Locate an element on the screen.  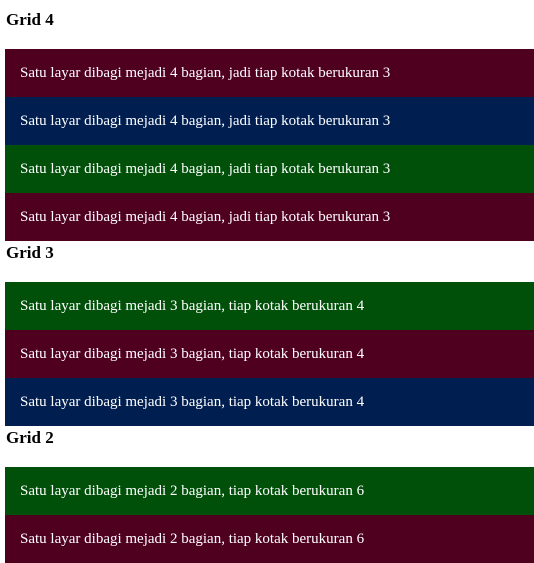
heading-grid-2: Grid 2 is located at coordinates (30, 437).